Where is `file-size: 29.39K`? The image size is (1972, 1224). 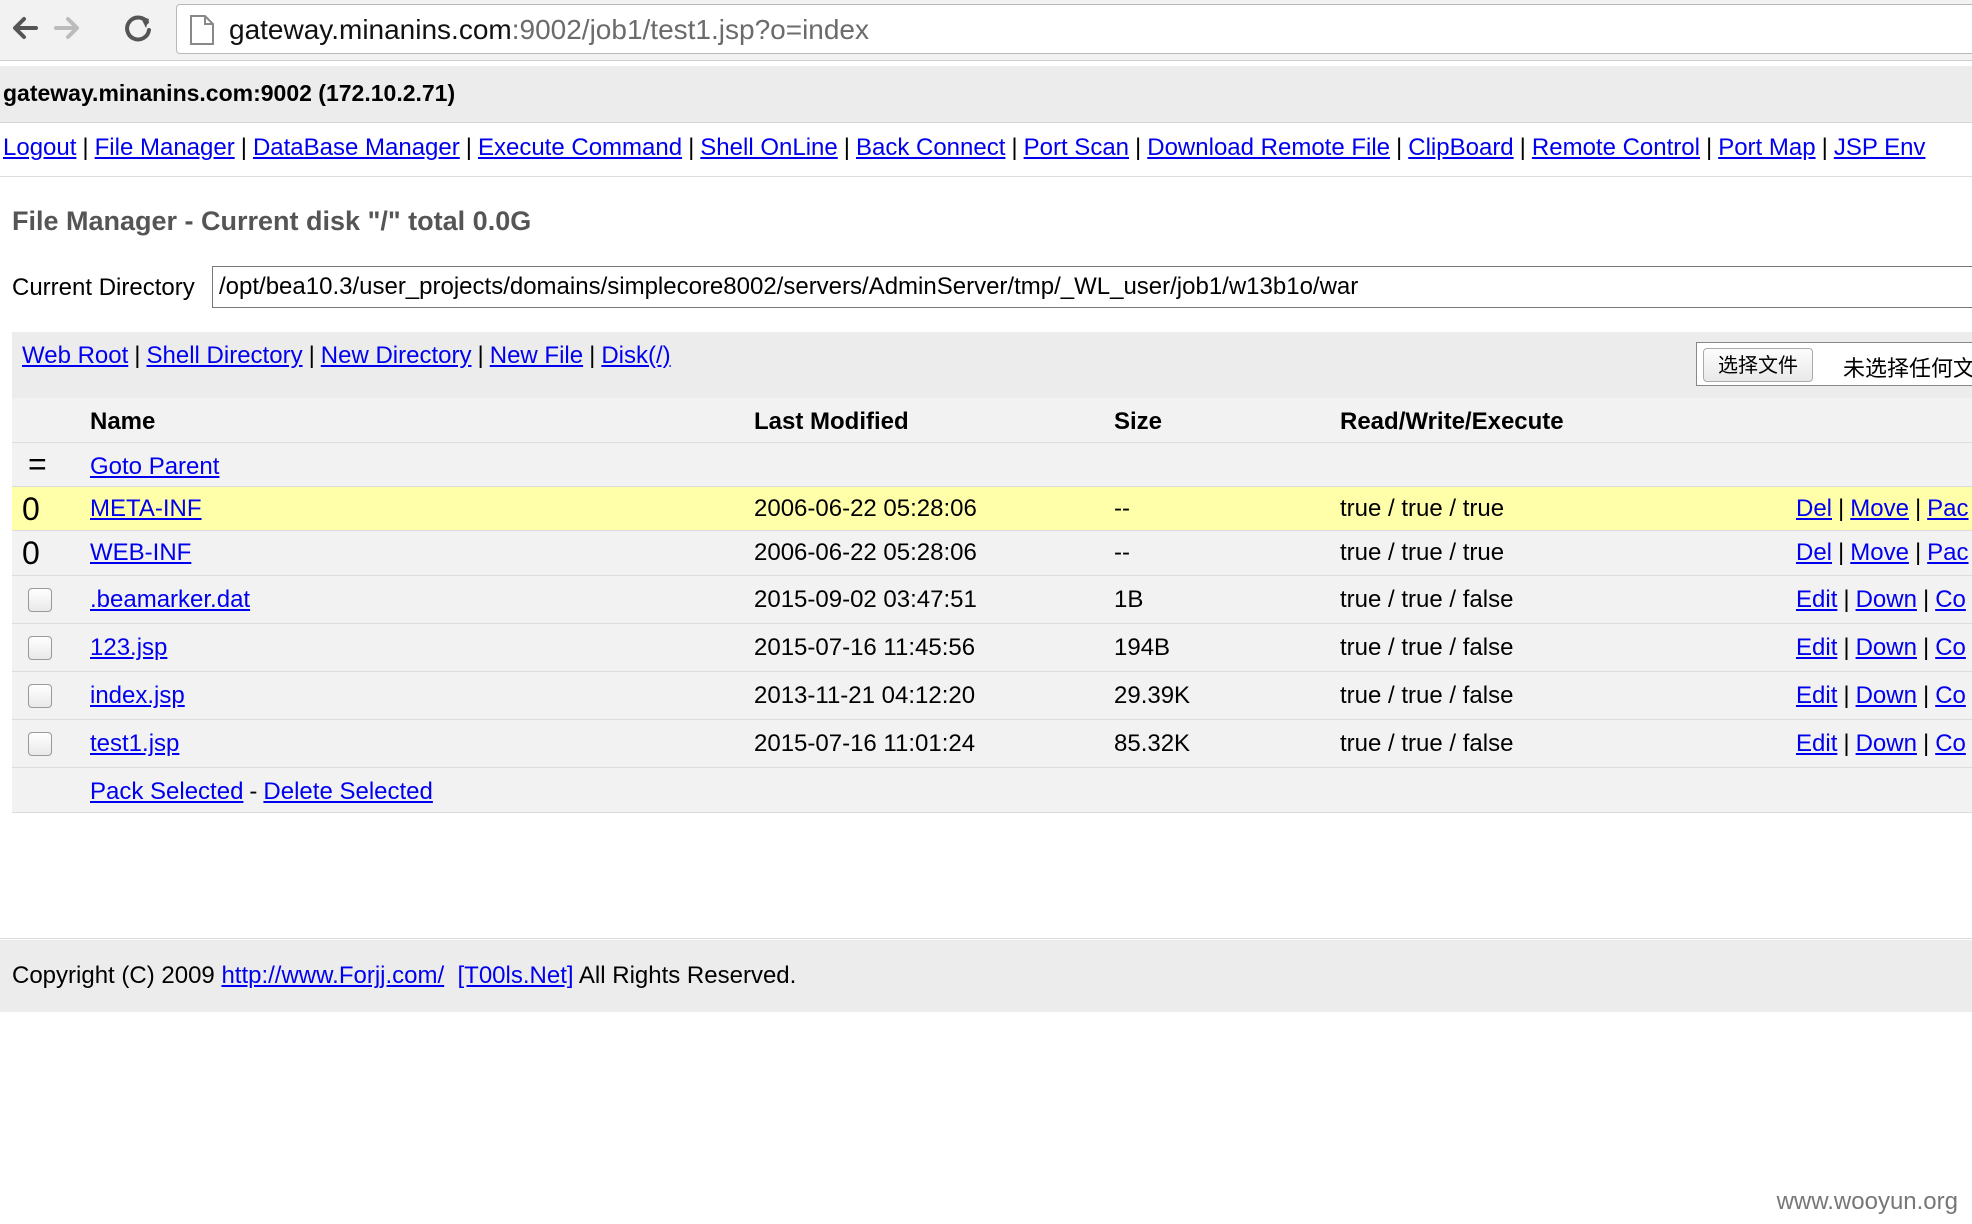
file-size: 29.39K is located at coordinates (1152, 695).